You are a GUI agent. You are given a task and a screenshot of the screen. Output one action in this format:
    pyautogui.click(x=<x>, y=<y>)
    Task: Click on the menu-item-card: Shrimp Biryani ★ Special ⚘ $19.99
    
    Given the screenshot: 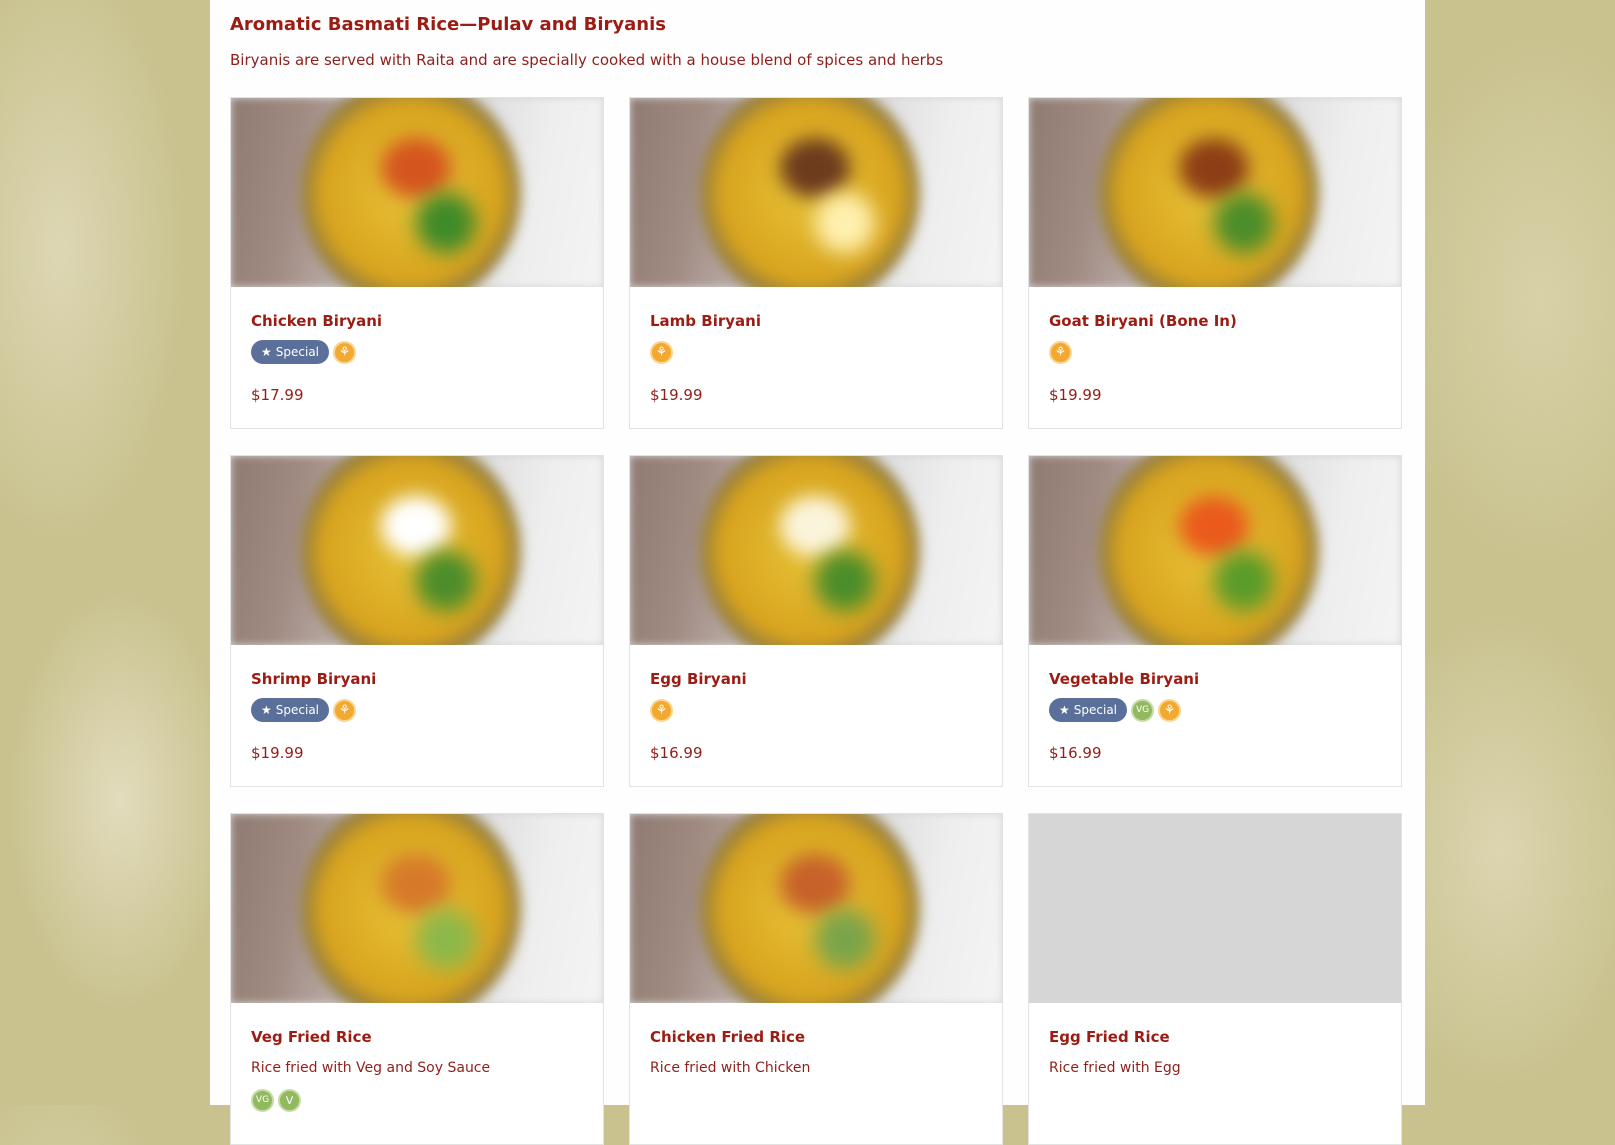 What is the action you would take?
    pyautogui.click(x=417, y=621)
    